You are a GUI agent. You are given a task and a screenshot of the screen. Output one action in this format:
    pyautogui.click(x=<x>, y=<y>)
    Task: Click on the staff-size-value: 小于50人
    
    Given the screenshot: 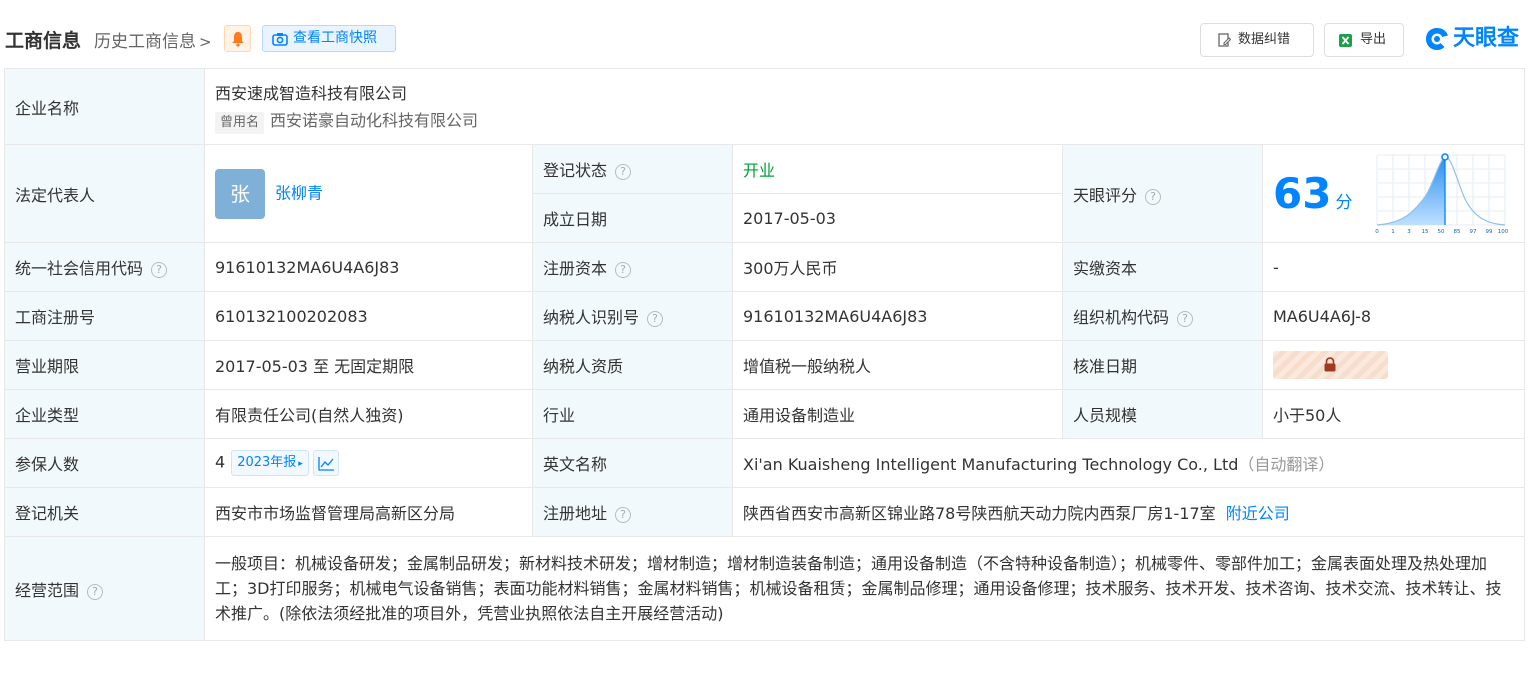 What is the action you would take?
    pyautogui.click(x=1393, y=414)
    